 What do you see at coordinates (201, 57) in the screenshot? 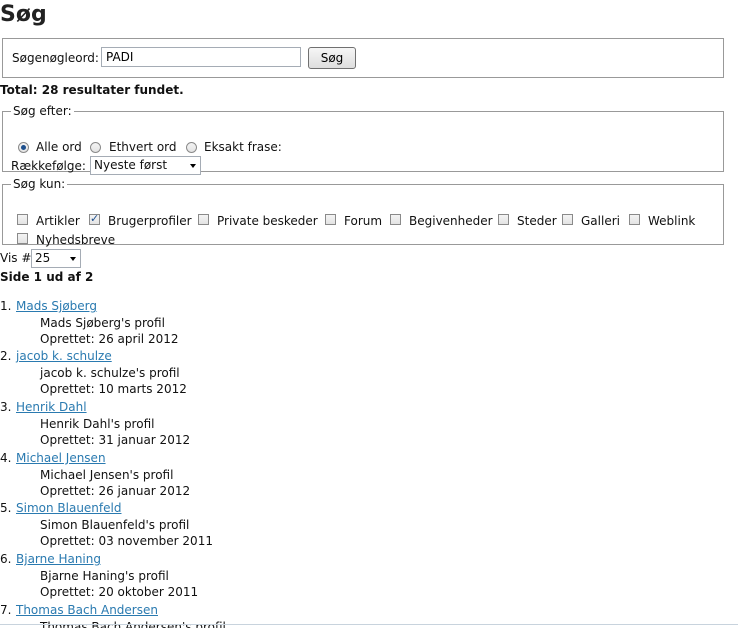
I see `search-input` at bounding box center [201, 57].